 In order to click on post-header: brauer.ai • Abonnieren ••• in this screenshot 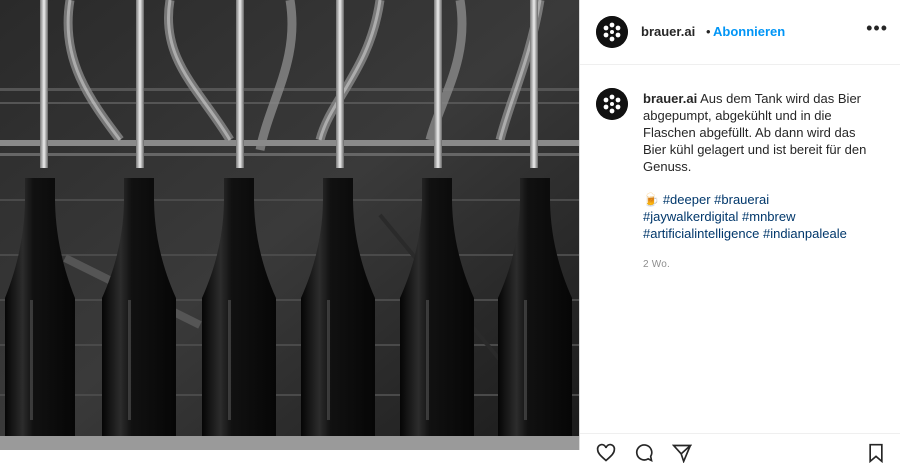, I will do `click(740, 32)`.